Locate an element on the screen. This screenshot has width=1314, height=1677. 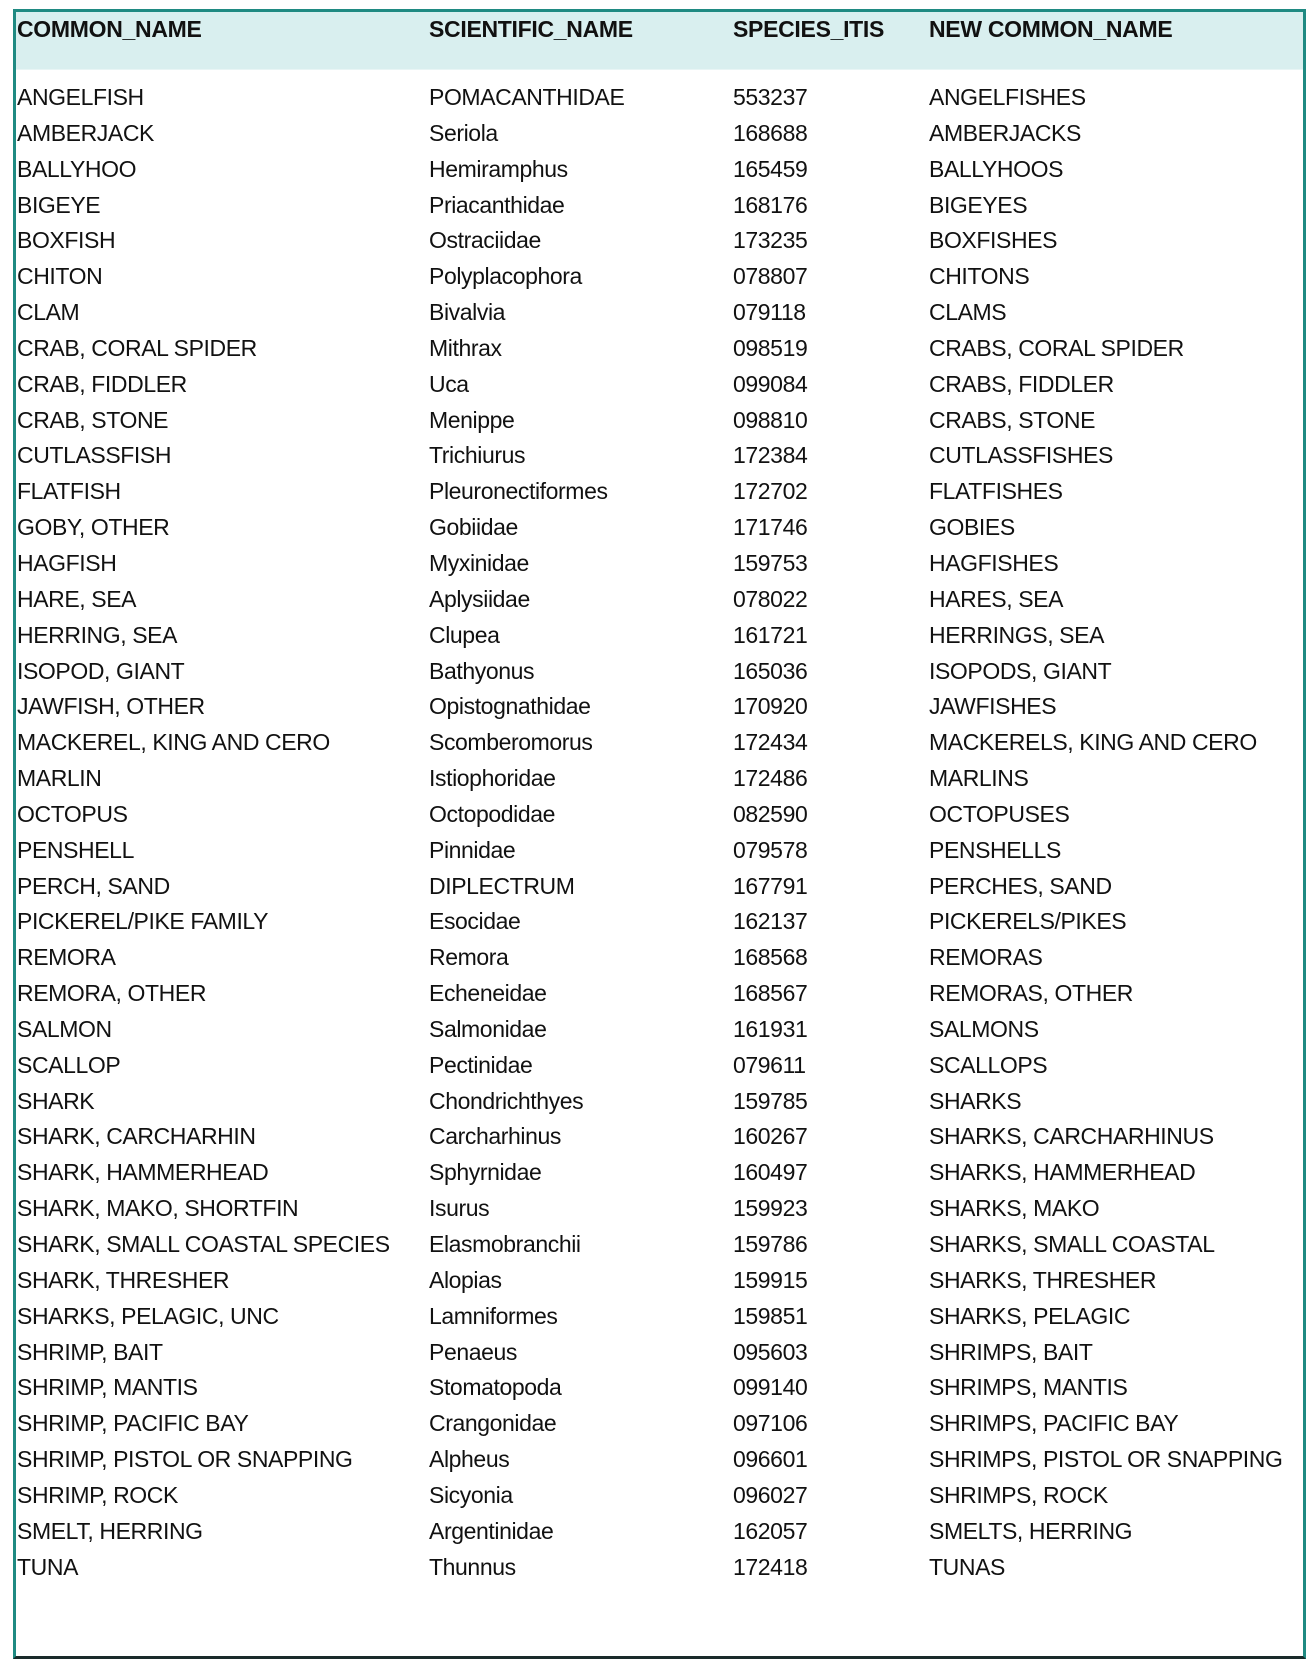
cell-species-itis: 161721 is located at coordinates (770, 634).